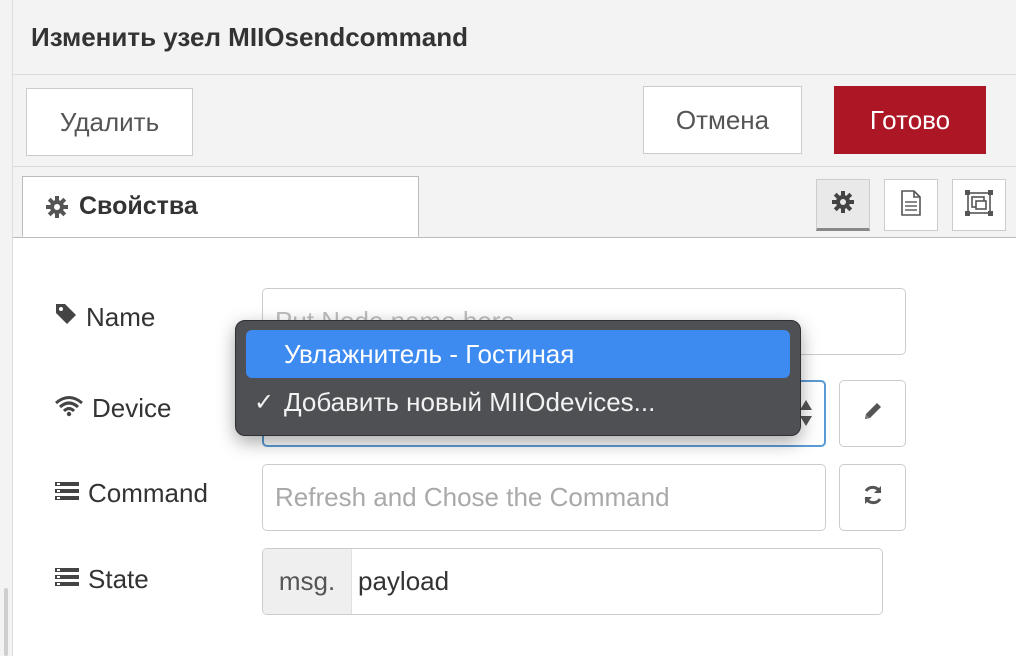  I want to click on name-label-text: Name, so click(121, 317).